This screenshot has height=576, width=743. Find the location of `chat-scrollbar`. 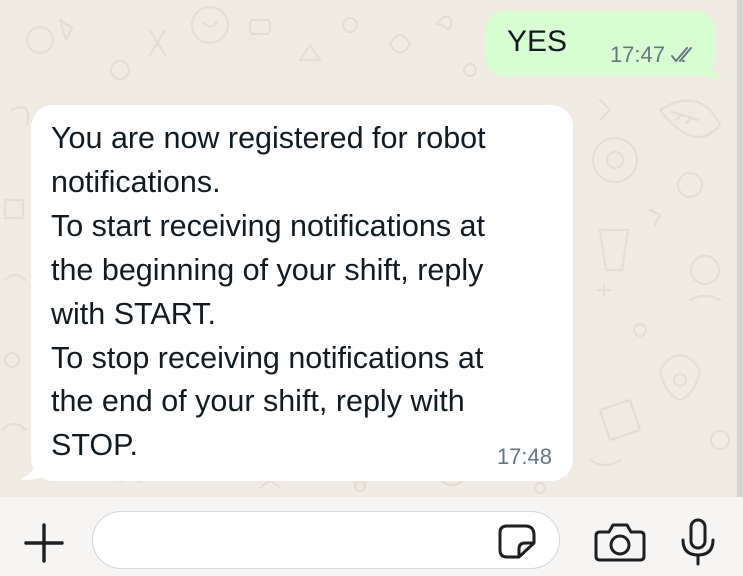

chat-scrollbar is located at coordinates (740, 248).